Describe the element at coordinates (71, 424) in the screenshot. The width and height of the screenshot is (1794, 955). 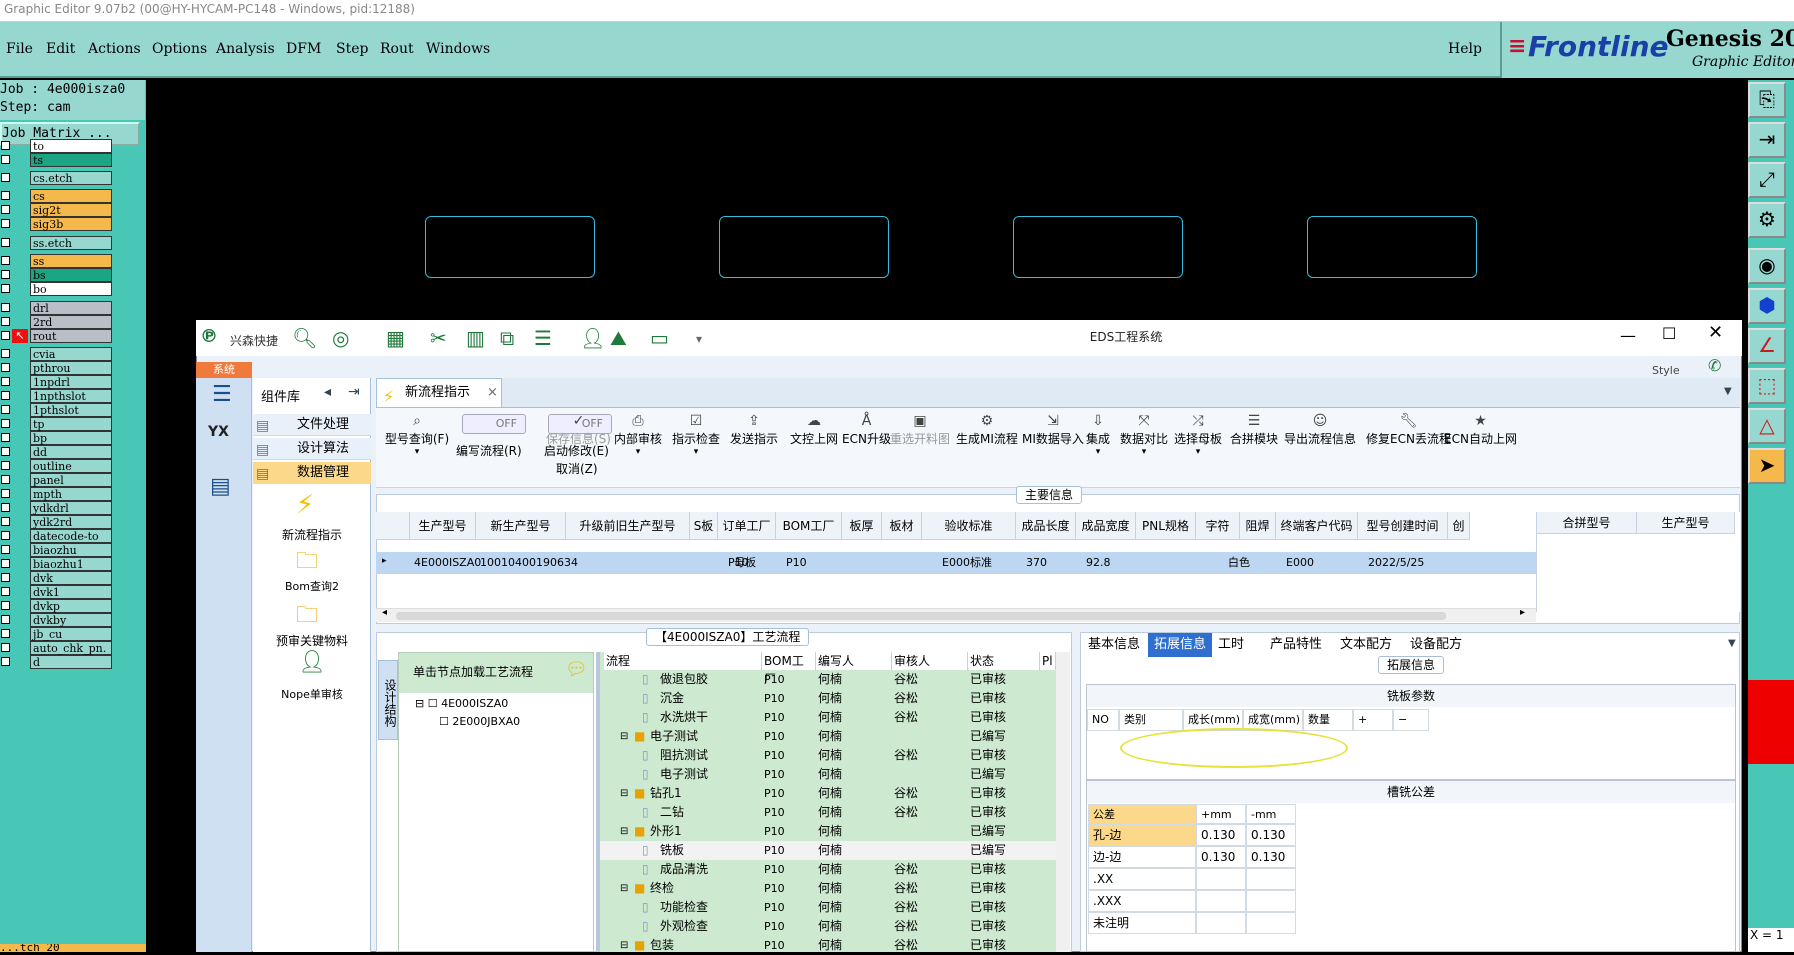
I see `layer-name: tp` at that location.